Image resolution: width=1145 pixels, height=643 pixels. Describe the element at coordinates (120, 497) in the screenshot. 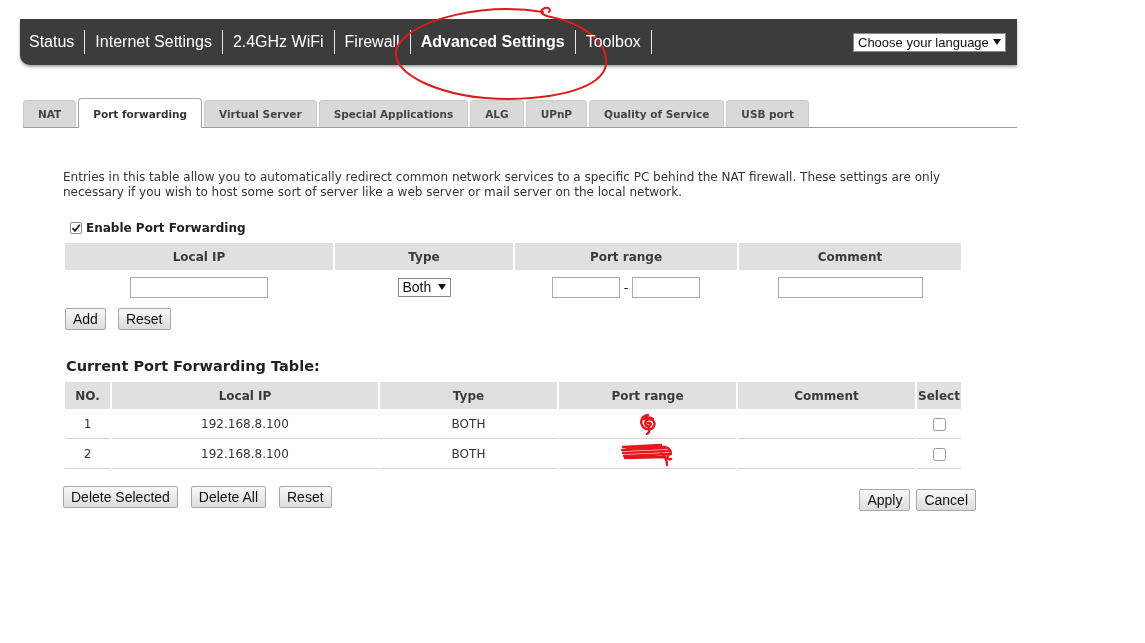

I see `table-button: Delete Selected` at that location.